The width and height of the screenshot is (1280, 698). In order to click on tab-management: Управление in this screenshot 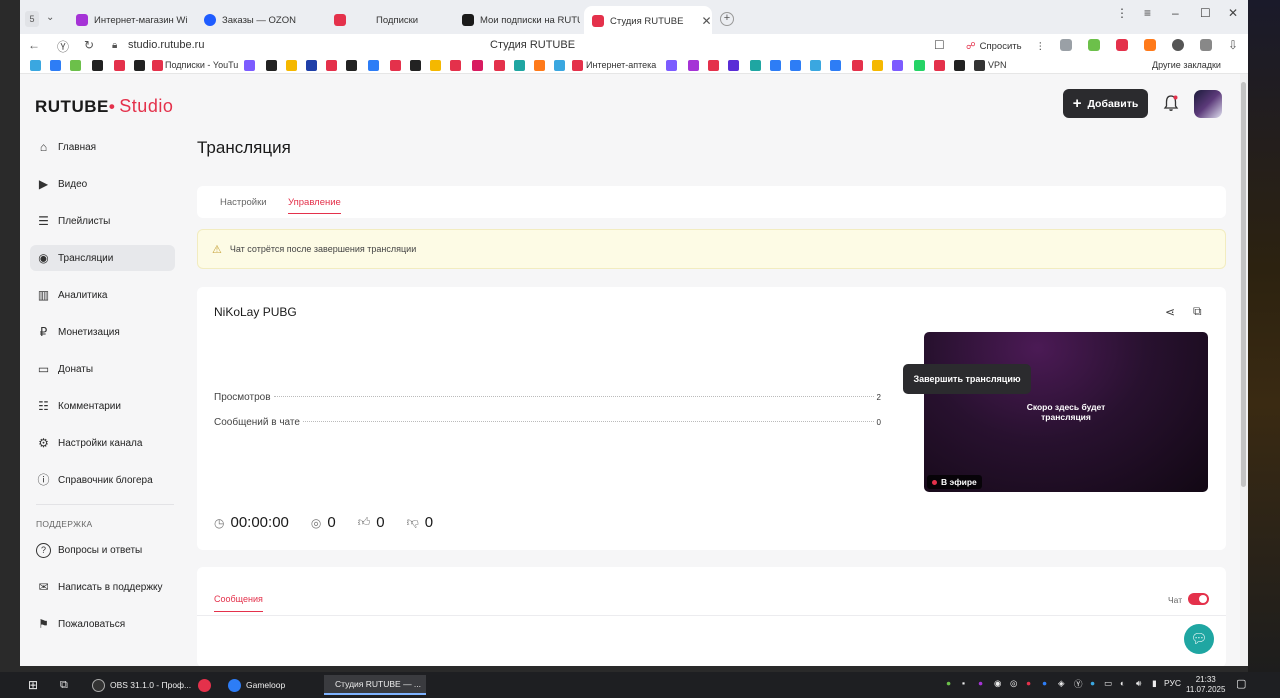, I will do `click(314, 205)`.